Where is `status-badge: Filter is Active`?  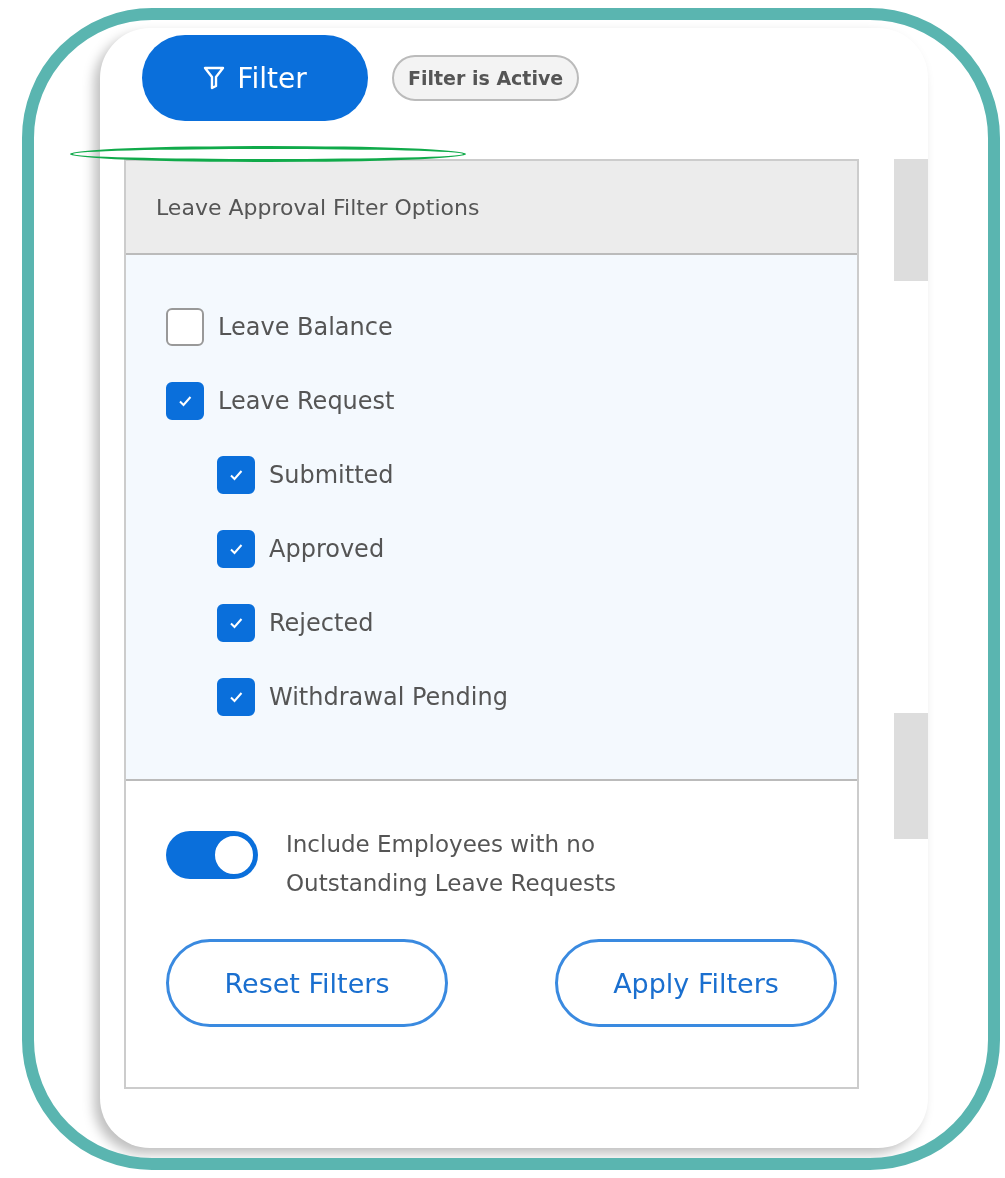 status-badge: Filter is Active is located at coordinates (486, 78).